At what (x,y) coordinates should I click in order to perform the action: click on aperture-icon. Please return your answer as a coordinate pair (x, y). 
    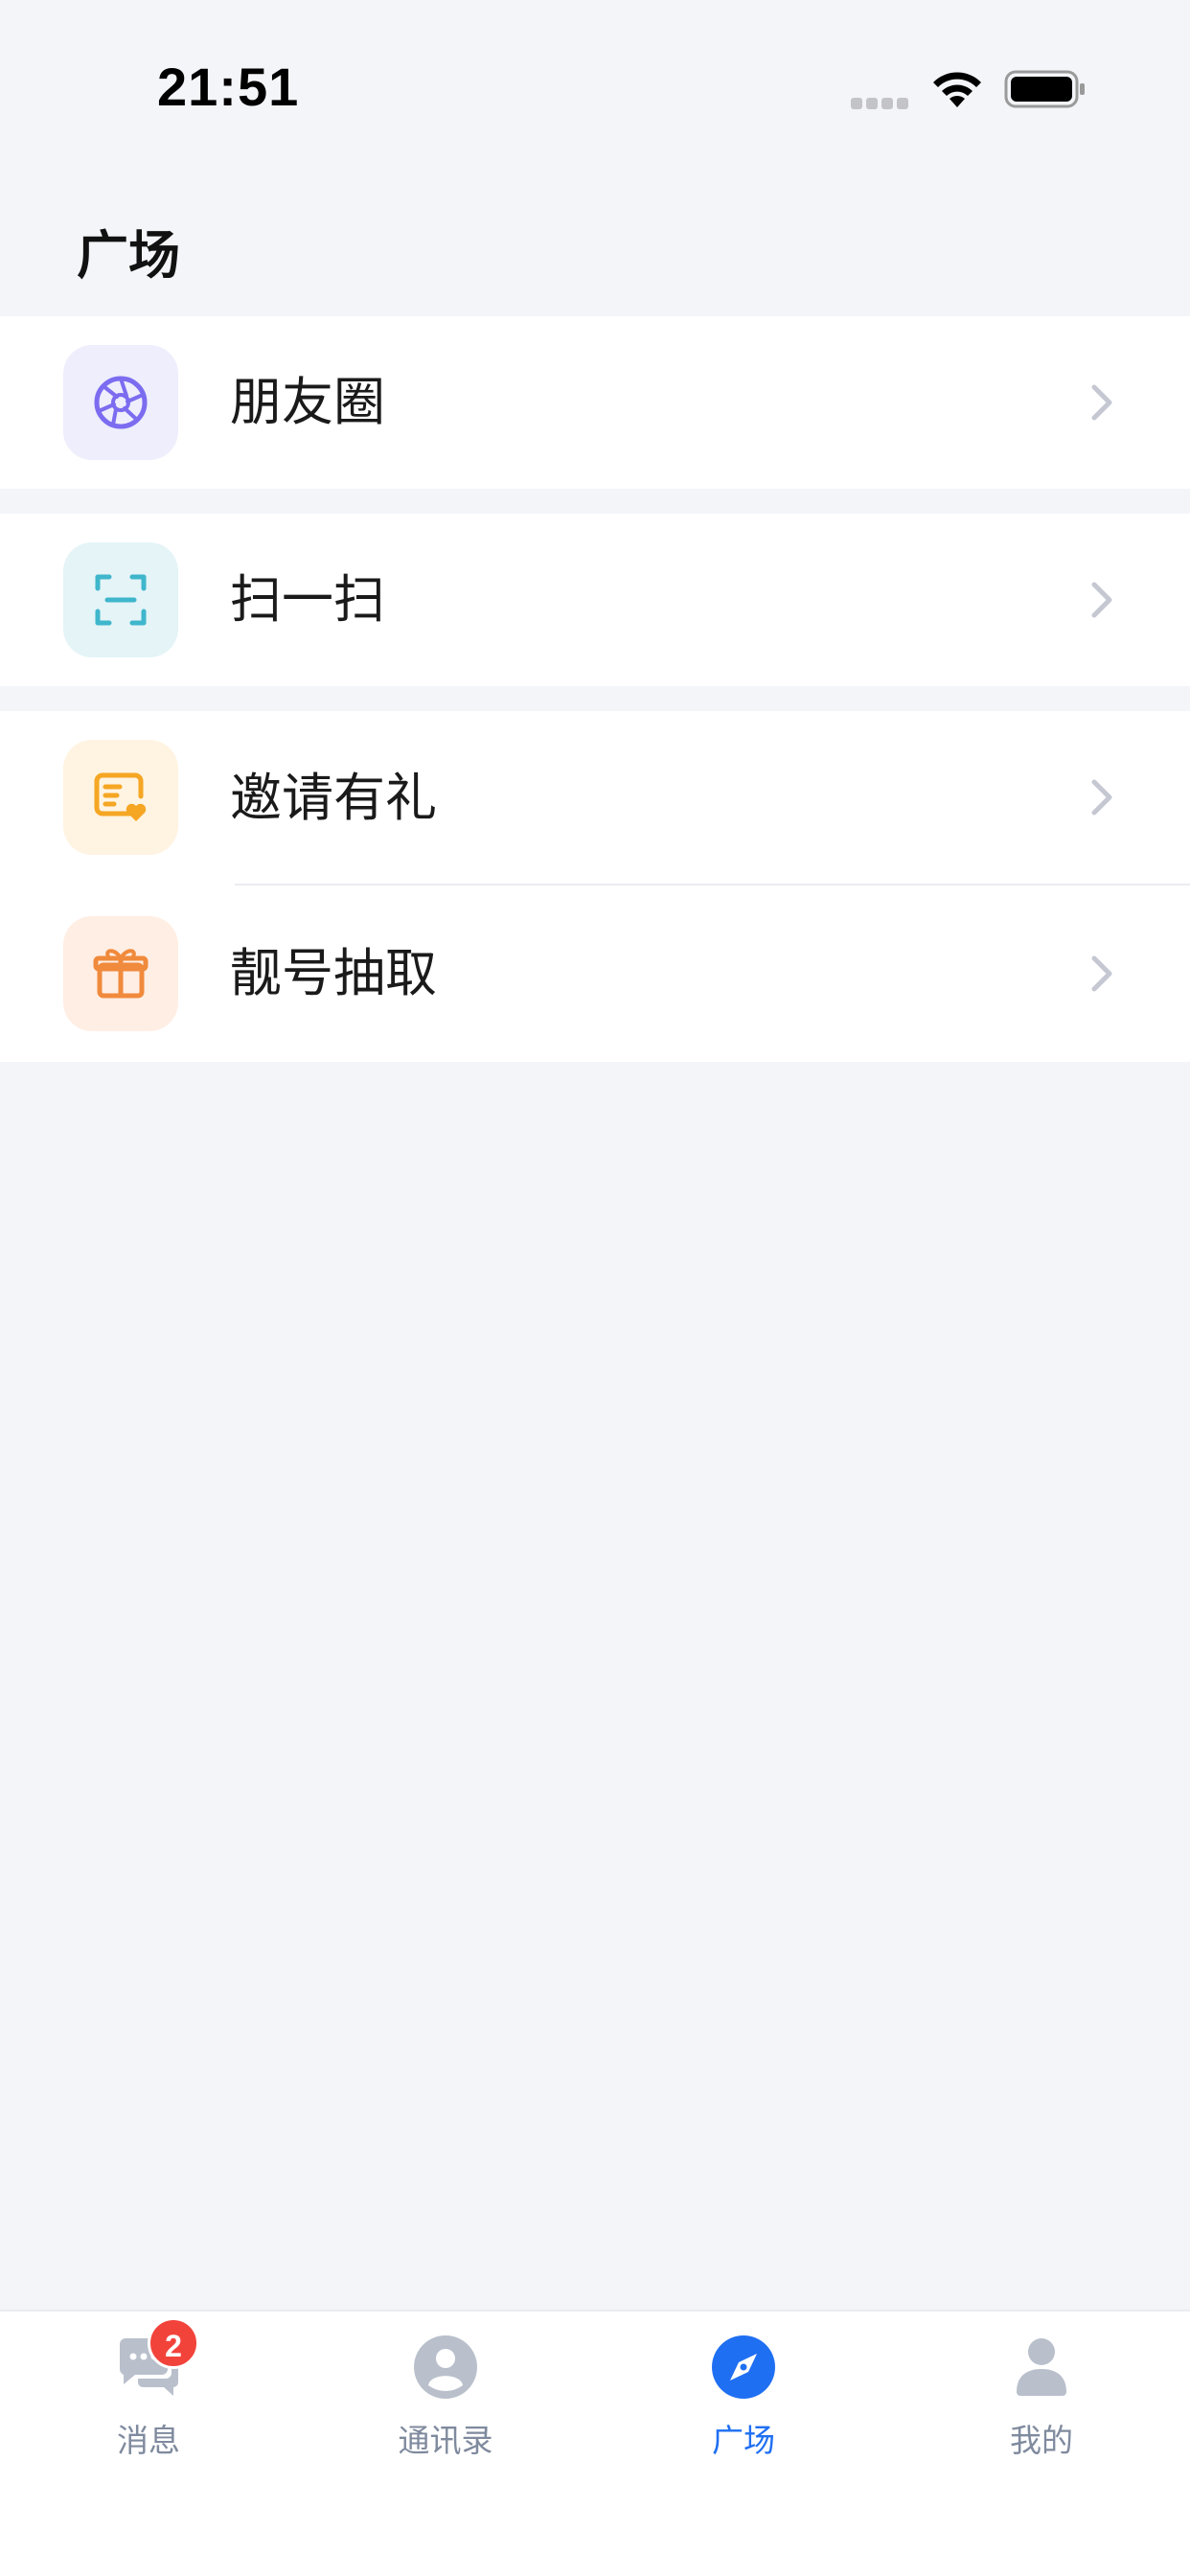
    Looking at the image, I should click on (121, 402).